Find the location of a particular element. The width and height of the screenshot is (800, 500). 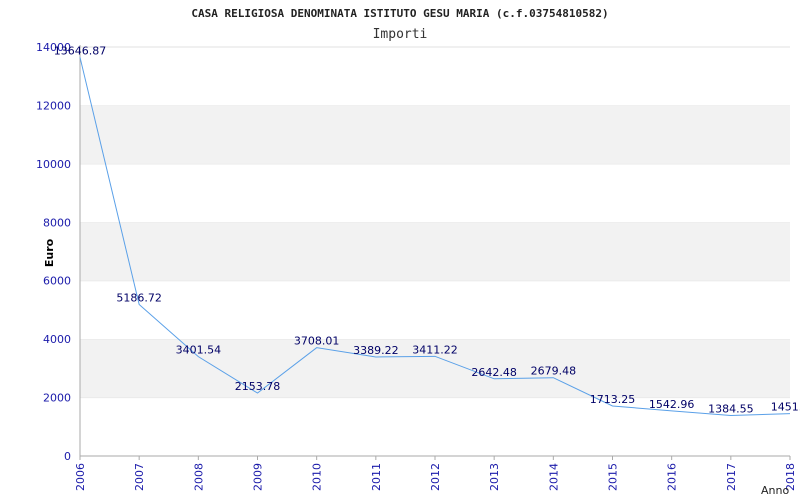

x-tick-label: 2014 is located at coordinates (553, 477).